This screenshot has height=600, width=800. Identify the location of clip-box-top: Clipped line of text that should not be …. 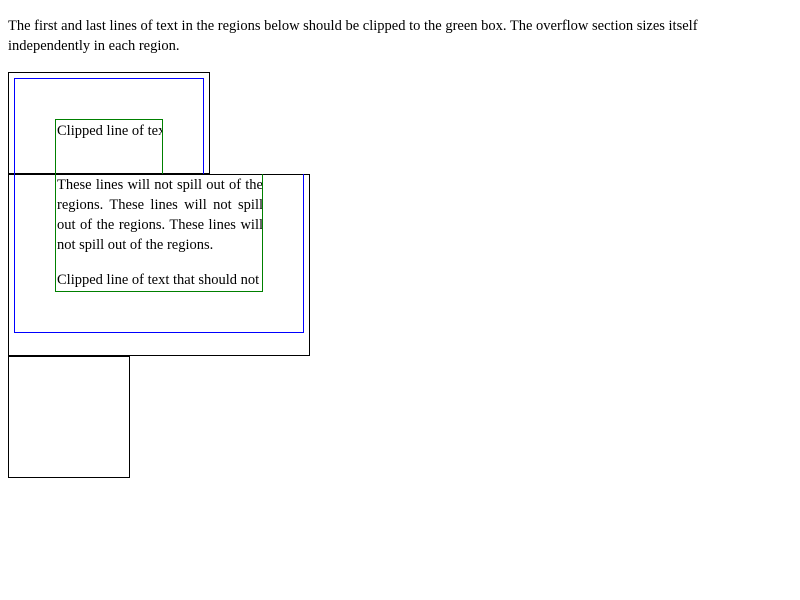
(109, 146).